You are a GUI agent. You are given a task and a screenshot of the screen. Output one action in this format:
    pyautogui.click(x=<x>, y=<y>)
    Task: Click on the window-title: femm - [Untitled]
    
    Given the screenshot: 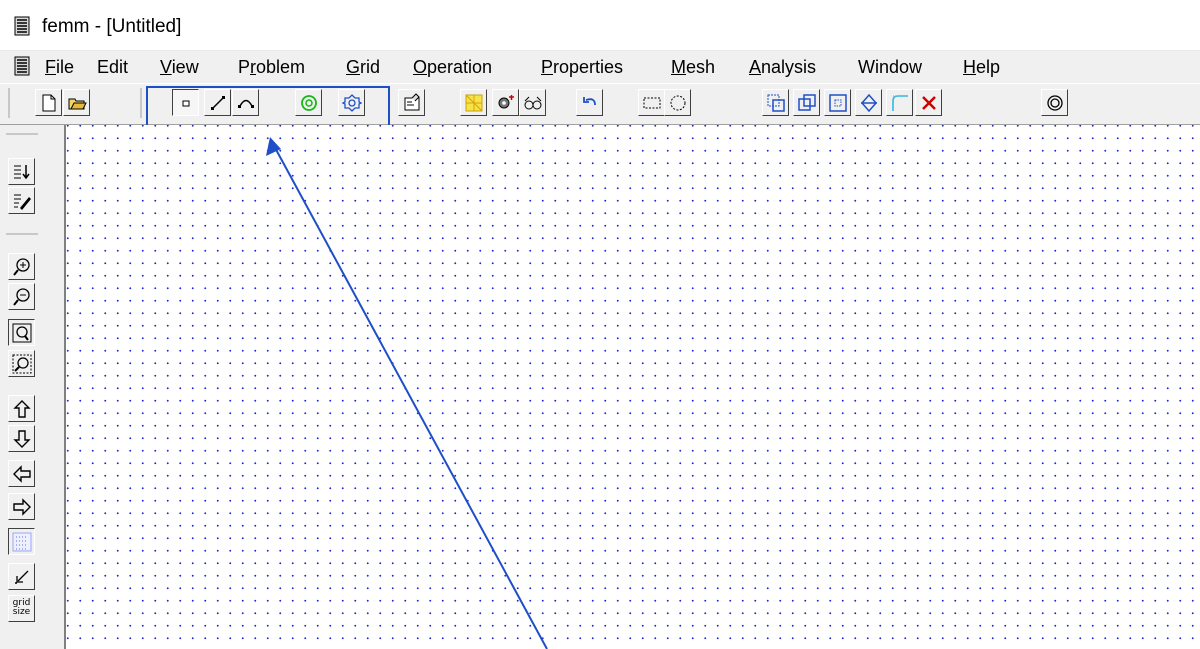 What is the action you would take?
    pyautogui.click(x=112, y=26)
    